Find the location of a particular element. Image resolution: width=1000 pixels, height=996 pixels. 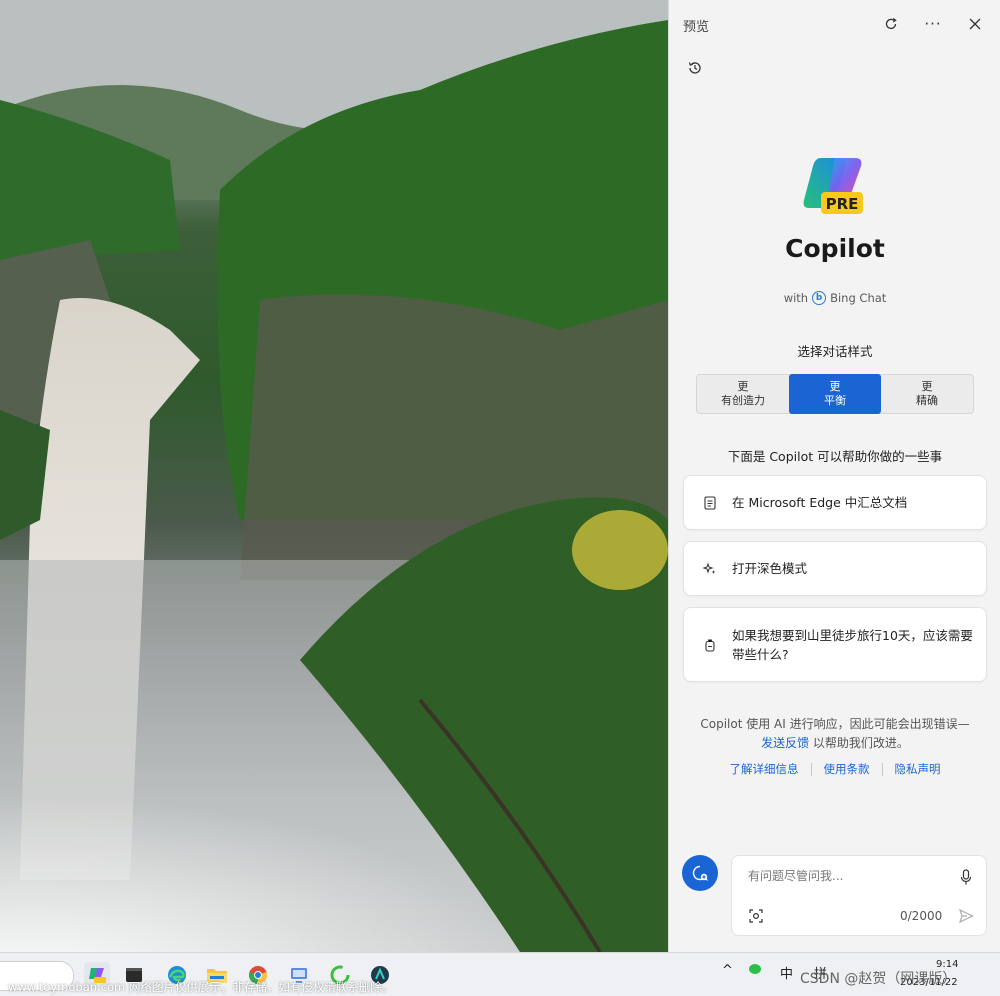

ellipsis-icon: ··· is located at coordinates (933, 24).